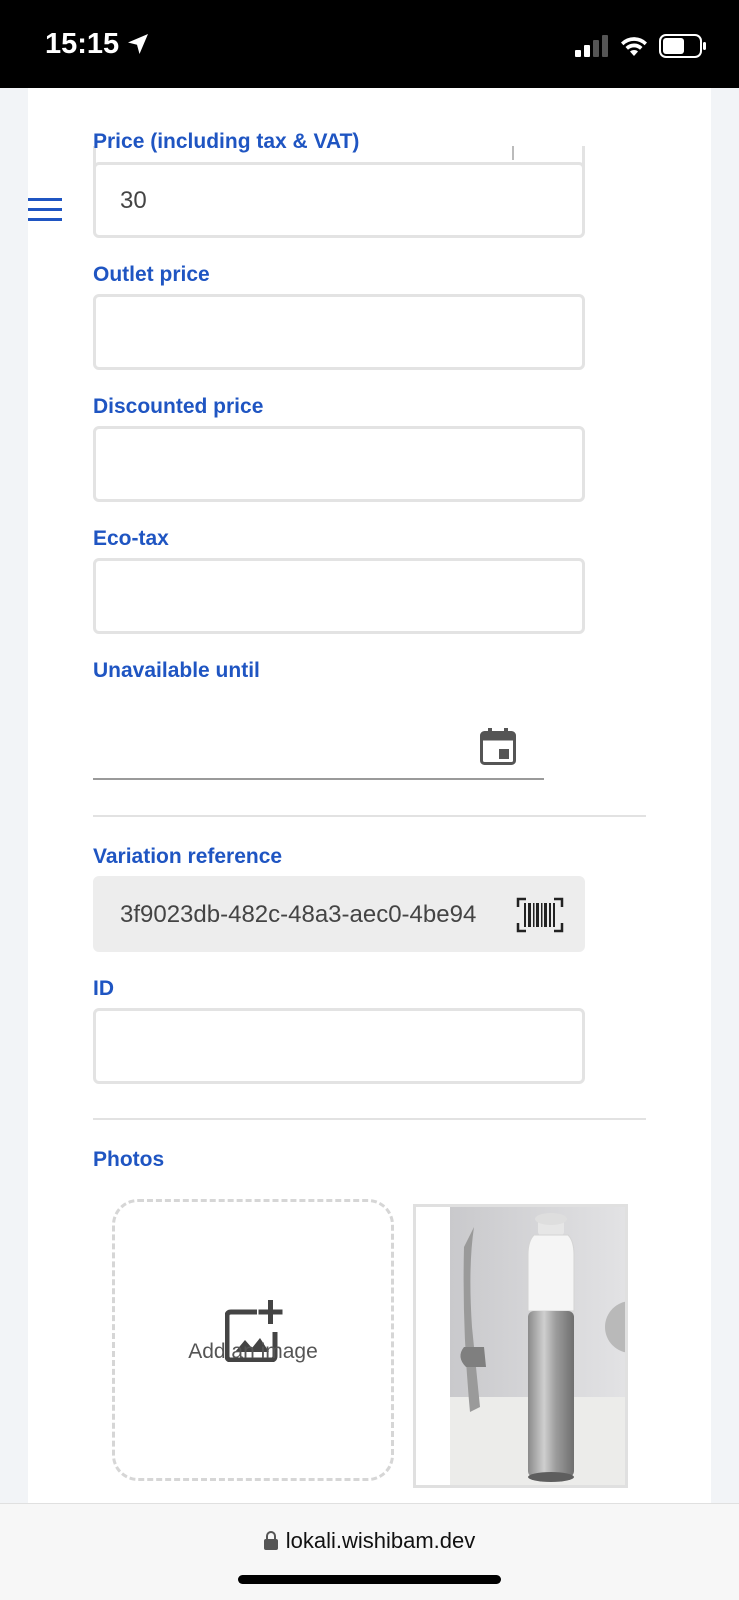  Describe the element at coordinates (339, 200) in the screenshot. I see `price-input: 30` at that location.